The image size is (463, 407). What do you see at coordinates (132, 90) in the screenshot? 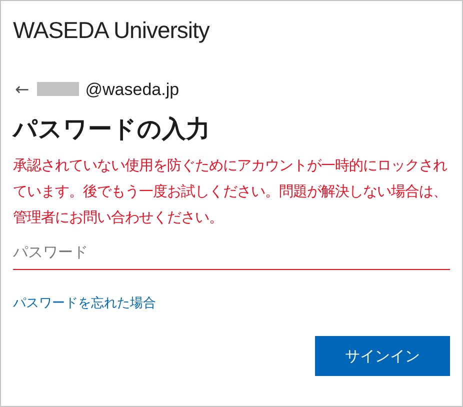
I see `account-email: @waseda.jp` at bounding box center [132, 90].